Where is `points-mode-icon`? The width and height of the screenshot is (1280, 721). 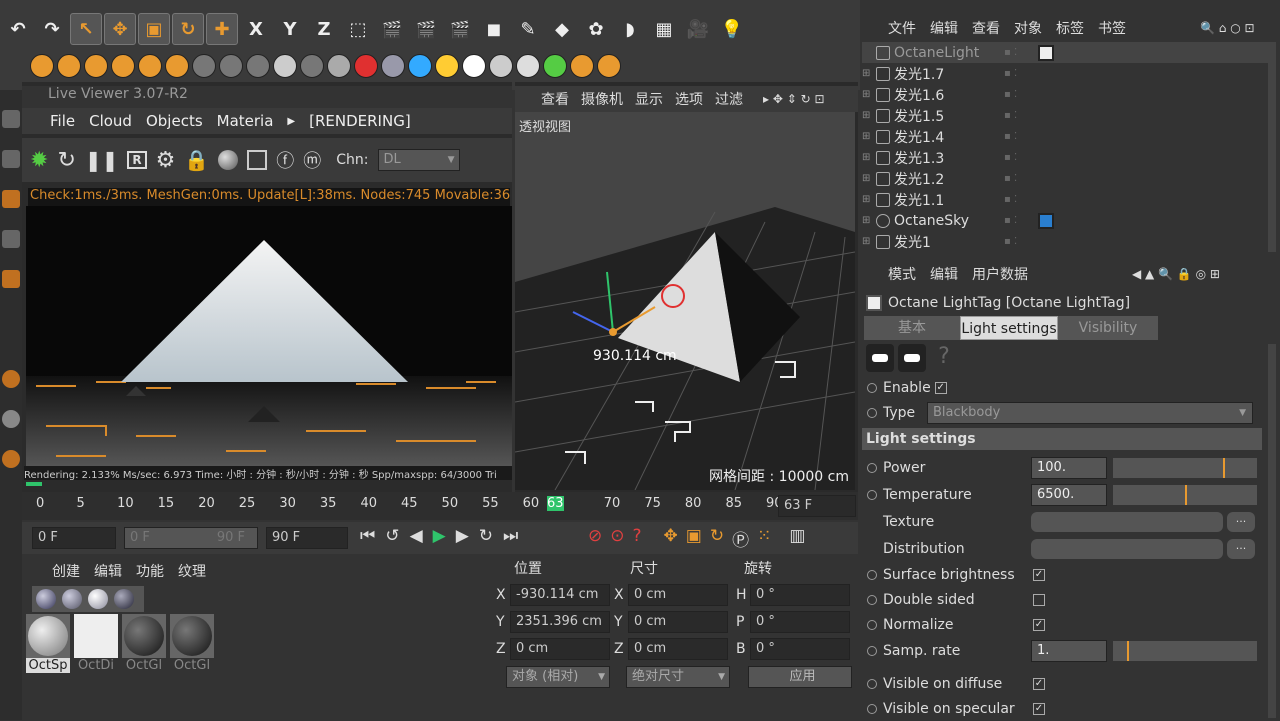 points-mode-icon is located at coordinates (11, 199).